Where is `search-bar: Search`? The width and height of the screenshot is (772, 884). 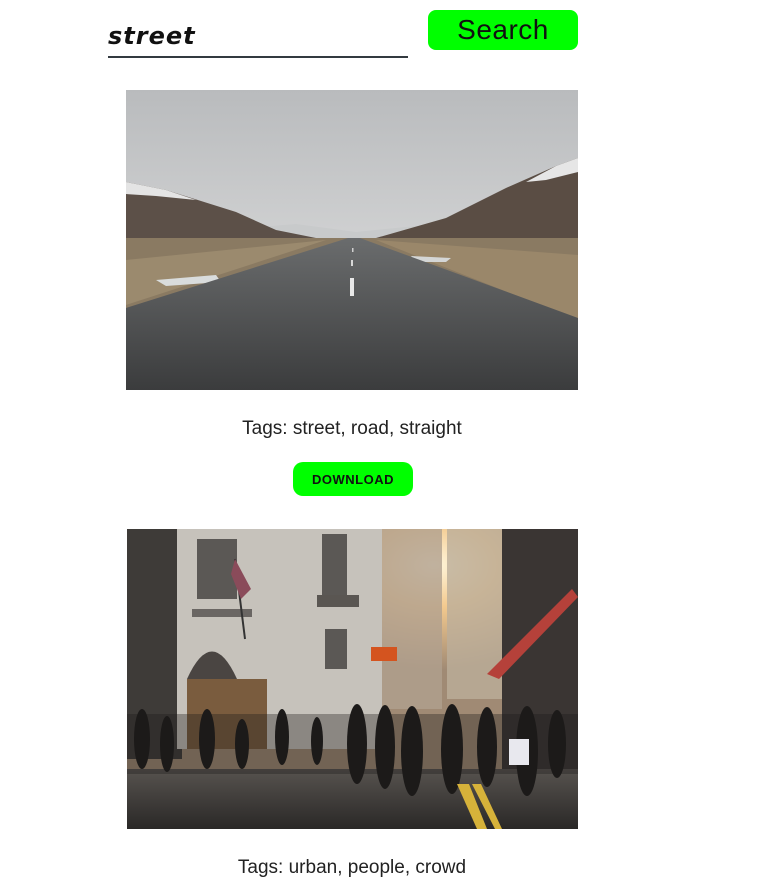 search-bar: Search is located at coordinates (343, 34).